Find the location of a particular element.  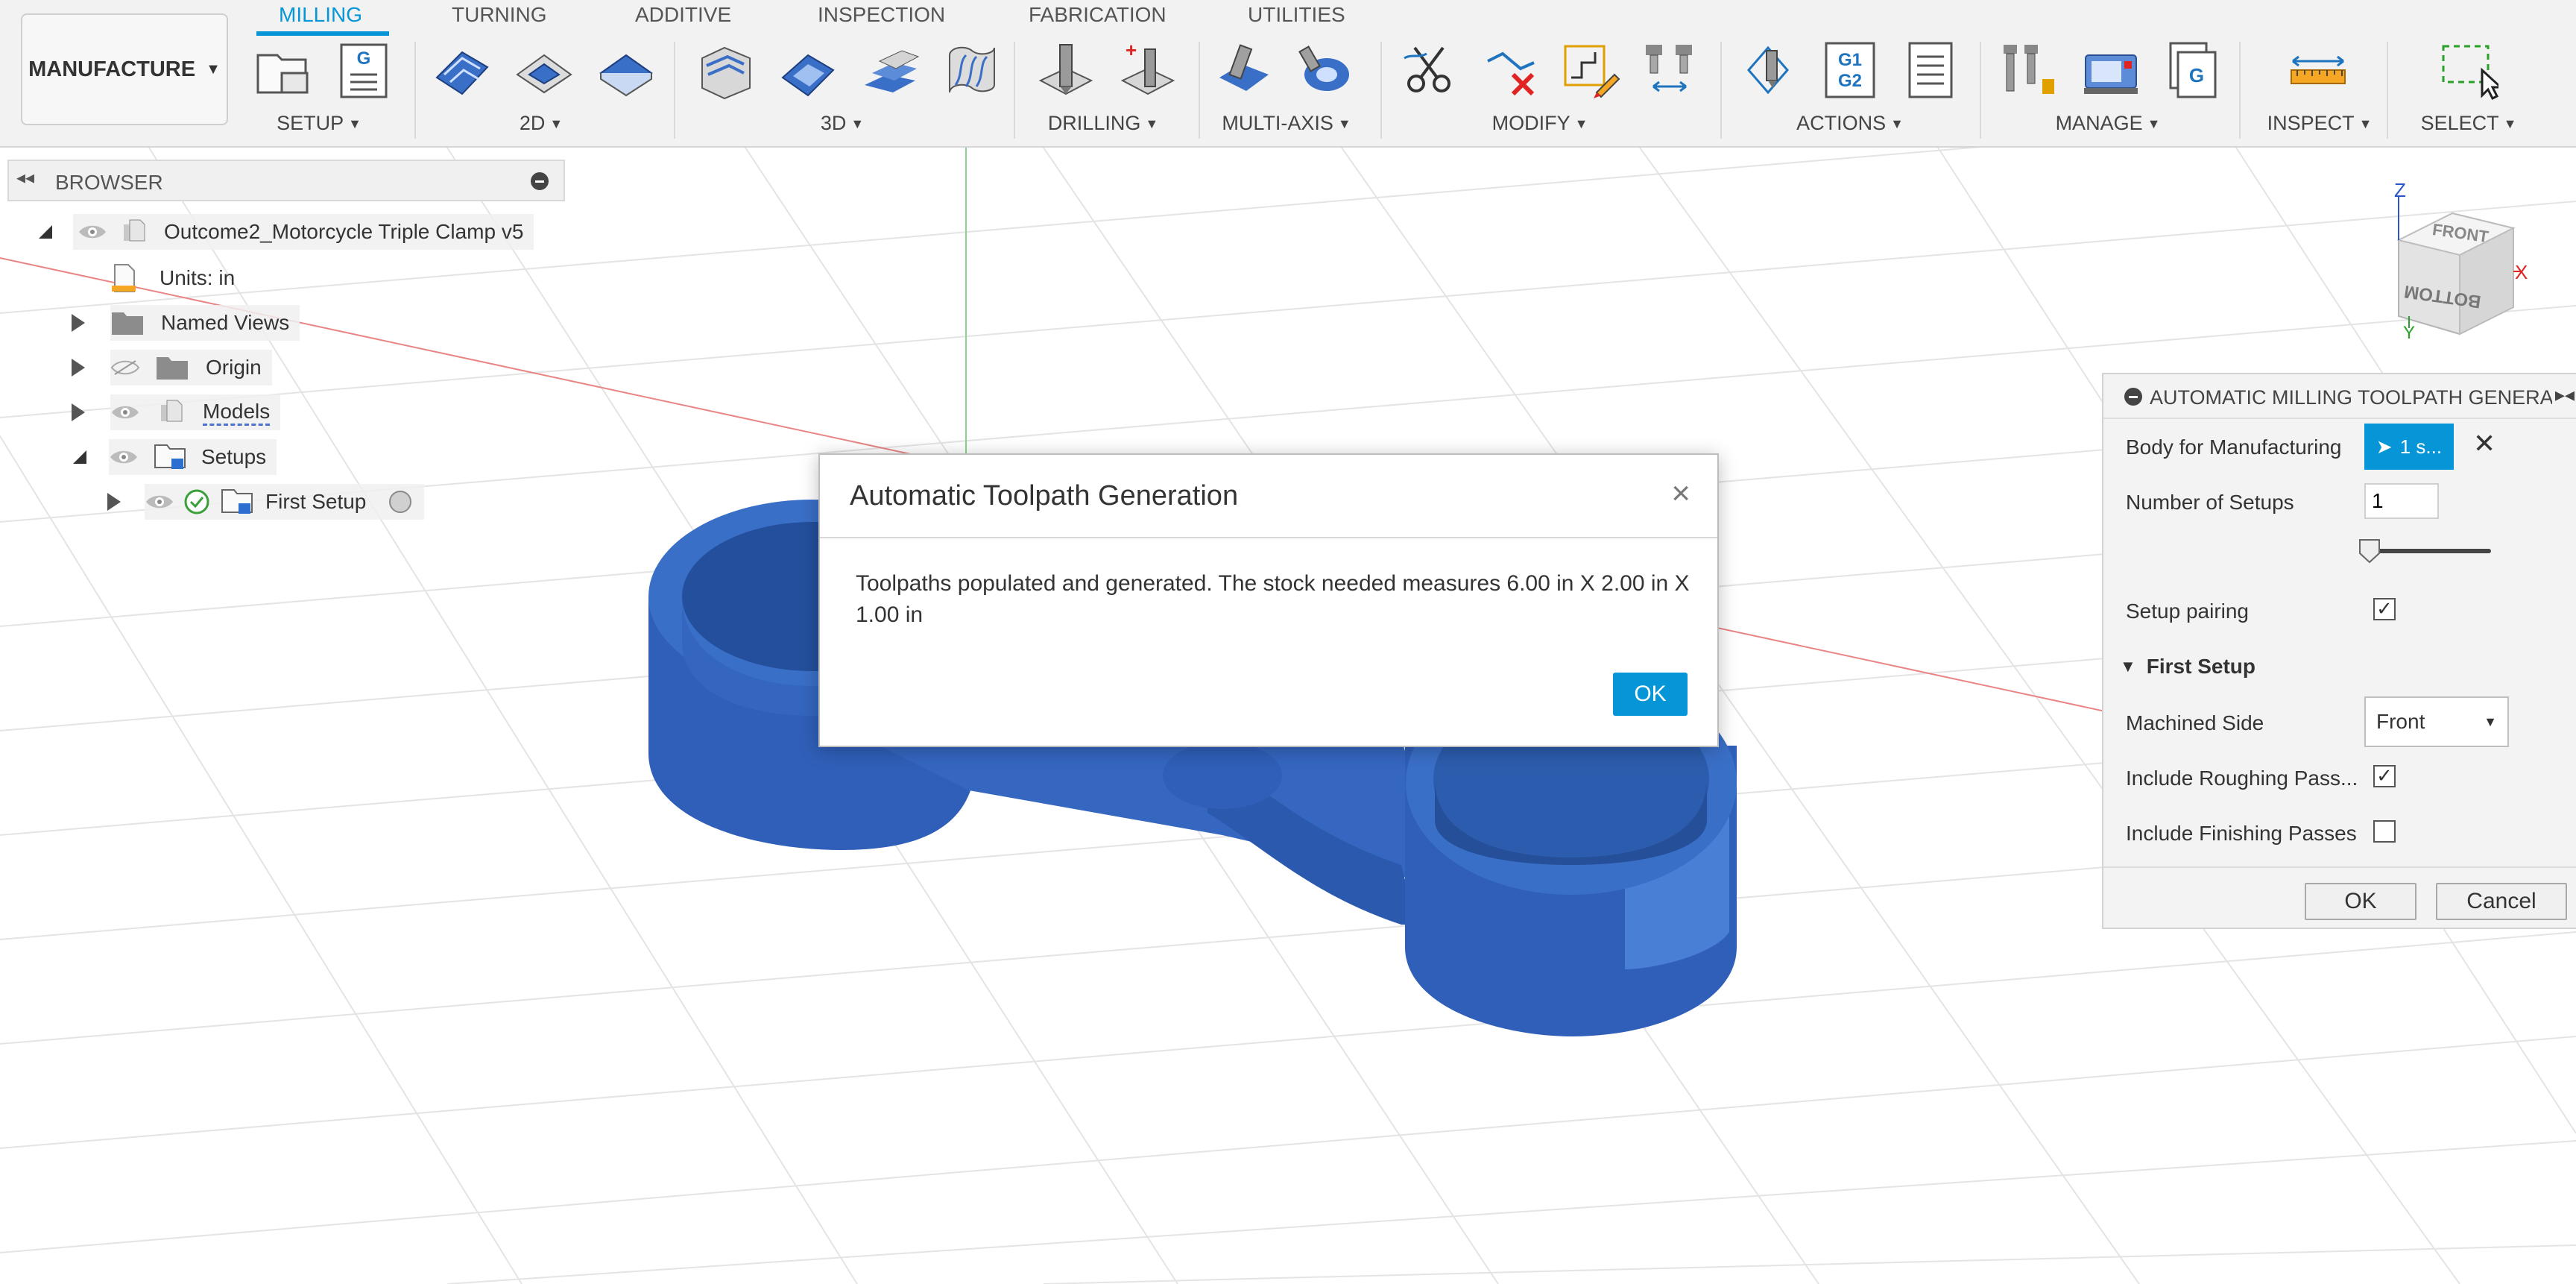

machined-side-select: Front ▼ is located at coordinates (2436, 722).